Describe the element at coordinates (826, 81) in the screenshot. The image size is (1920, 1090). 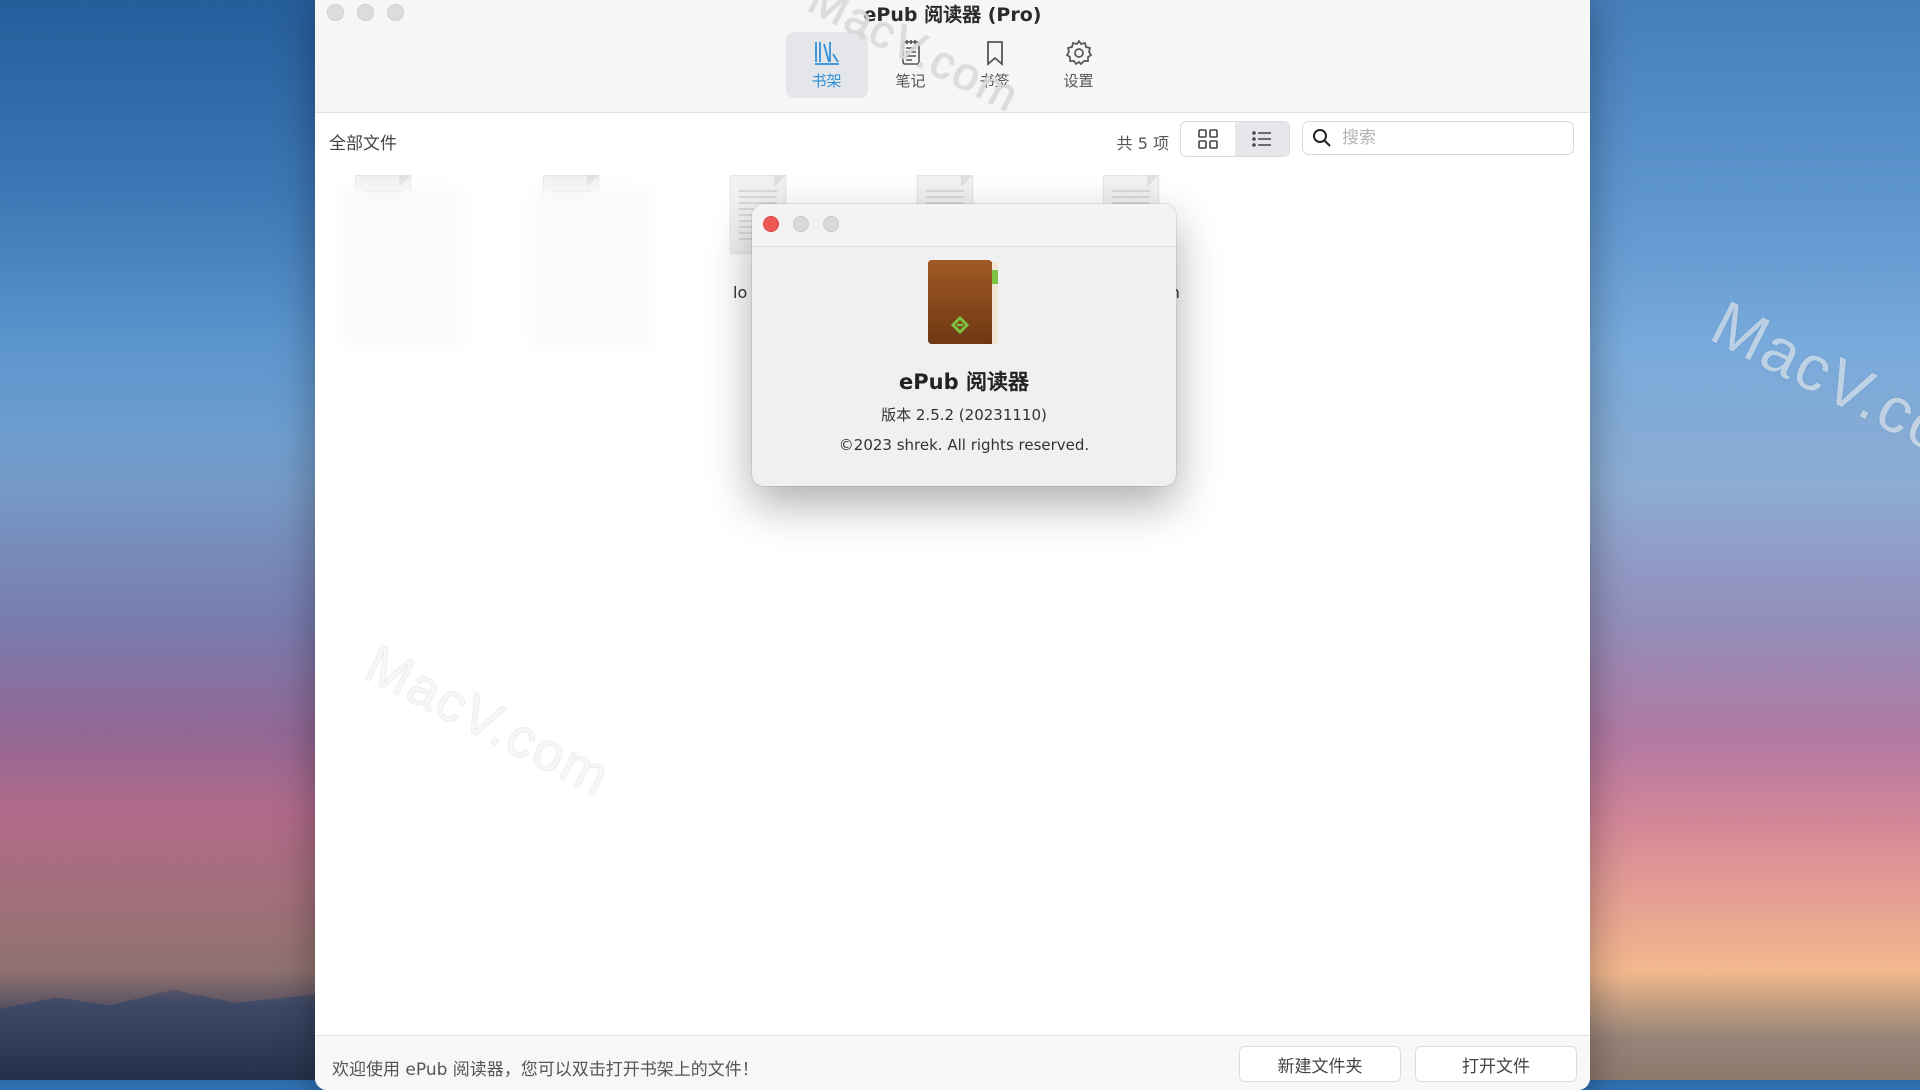
I see `tab-bookshelf-label: 书架` at that location.